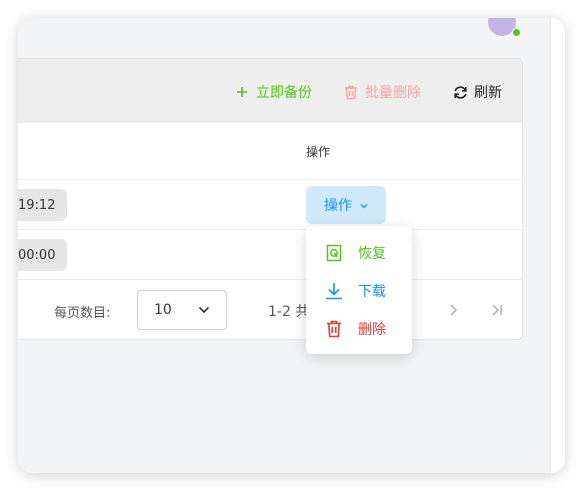 The width and height of the screenshot is (584, 492). What do you see at coordinates (163, 310) in the screenshot?
I see `per-page-value: 10` at bounding box center [163, 310].